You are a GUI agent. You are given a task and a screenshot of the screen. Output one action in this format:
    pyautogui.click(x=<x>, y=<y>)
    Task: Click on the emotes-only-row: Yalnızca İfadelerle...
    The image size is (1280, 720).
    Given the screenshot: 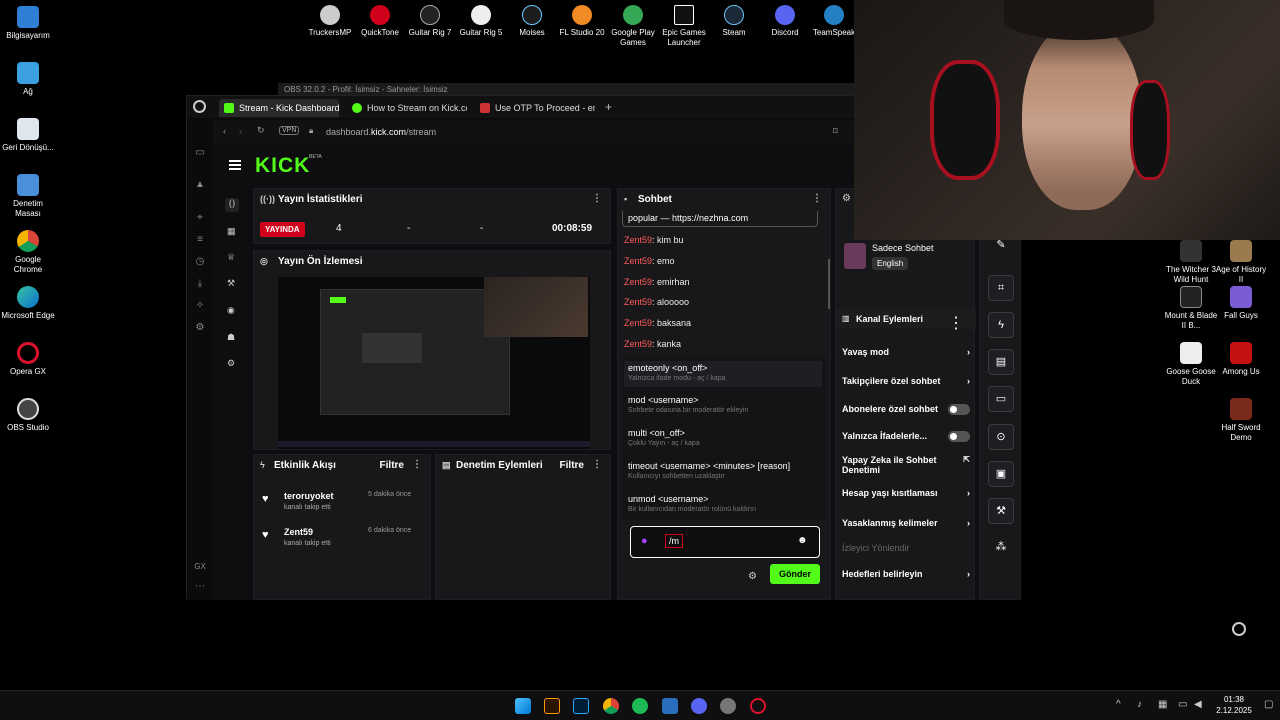 What is the action you would take?
    pyautogui.click(x=906, y=436)
    